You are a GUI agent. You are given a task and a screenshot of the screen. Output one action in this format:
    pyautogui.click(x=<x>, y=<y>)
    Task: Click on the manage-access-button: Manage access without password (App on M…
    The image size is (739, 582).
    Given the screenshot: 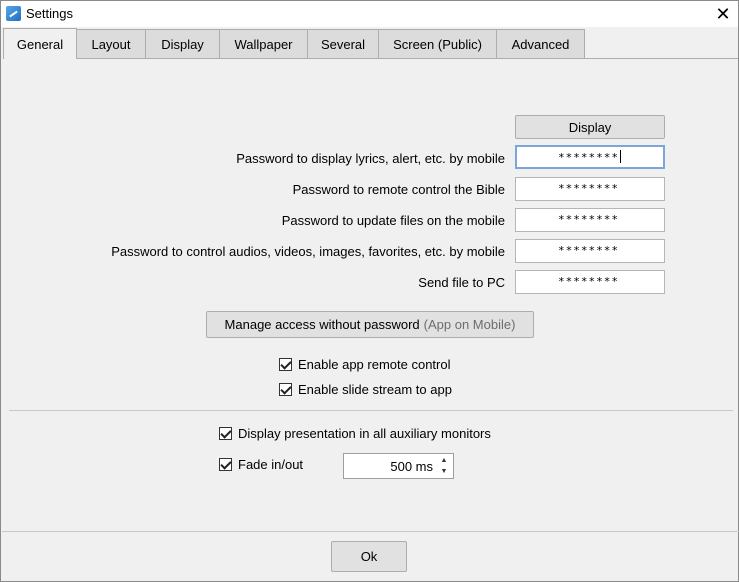 What is the action you would take?
    pyautogui.click(x=370, y=324)
    